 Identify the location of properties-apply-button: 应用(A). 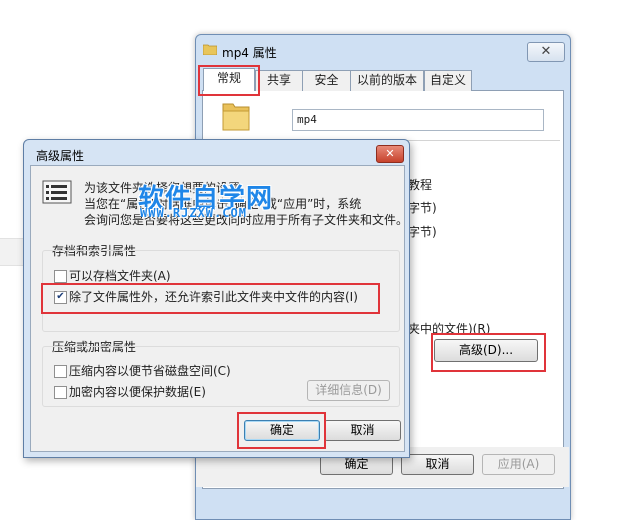
(518, 464).